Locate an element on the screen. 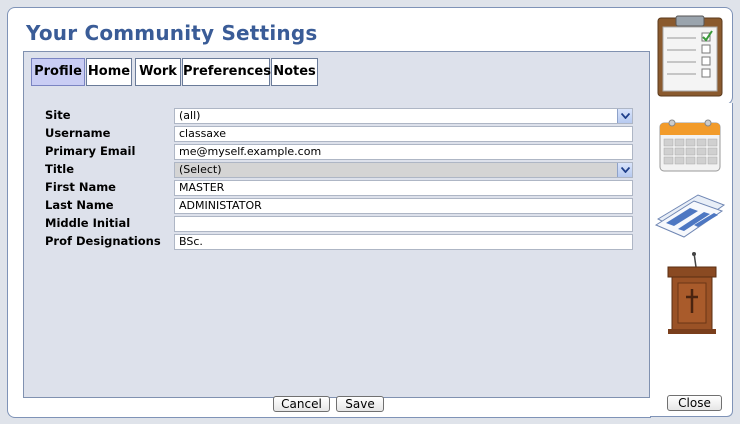 Image resolution: width=740 pixels, height=424 pixels. tab-profile: Profile is located at coordinates (58, 72).